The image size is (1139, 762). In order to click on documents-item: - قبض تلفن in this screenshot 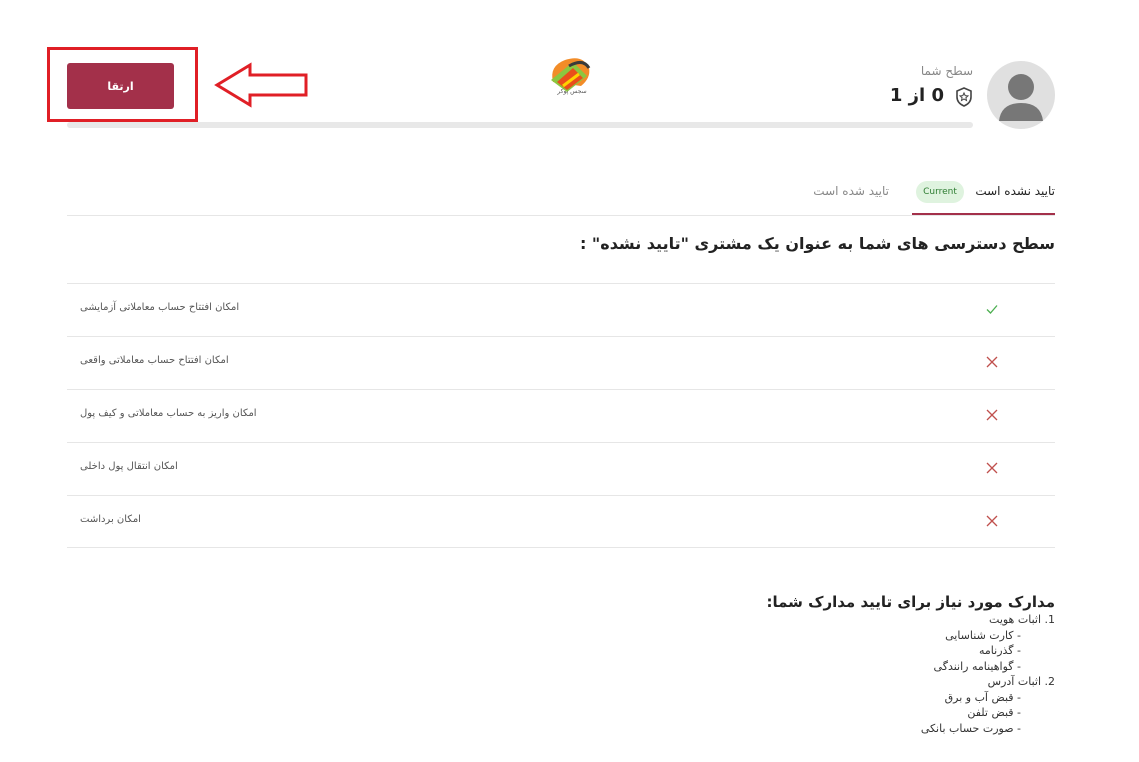, I will do `click(994, 712)`.